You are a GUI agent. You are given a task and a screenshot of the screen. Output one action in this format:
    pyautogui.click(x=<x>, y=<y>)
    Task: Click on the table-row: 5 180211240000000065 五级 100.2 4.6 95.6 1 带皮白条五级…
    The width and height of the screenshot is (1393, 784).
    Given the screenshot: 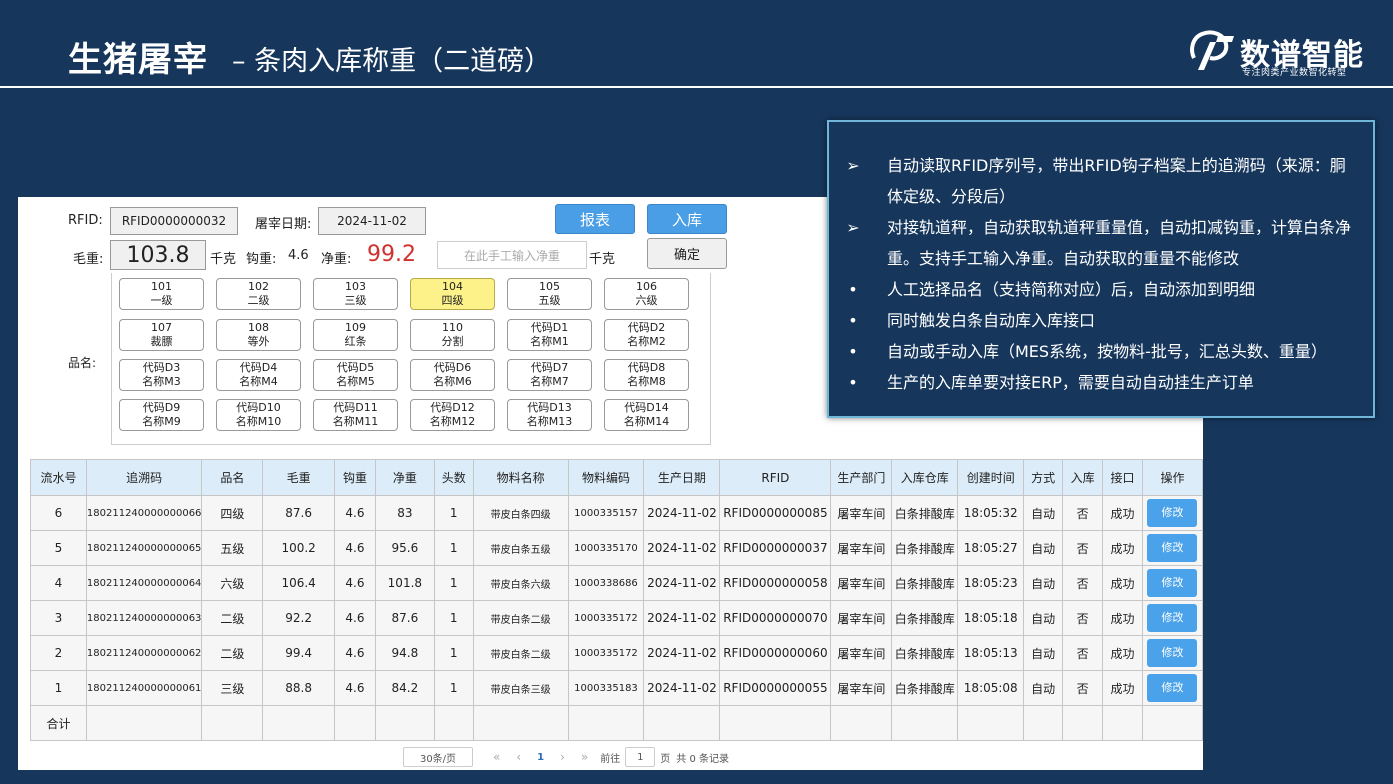 What is the action you would take?
    pyautogui.click(x=617, y=548)
    